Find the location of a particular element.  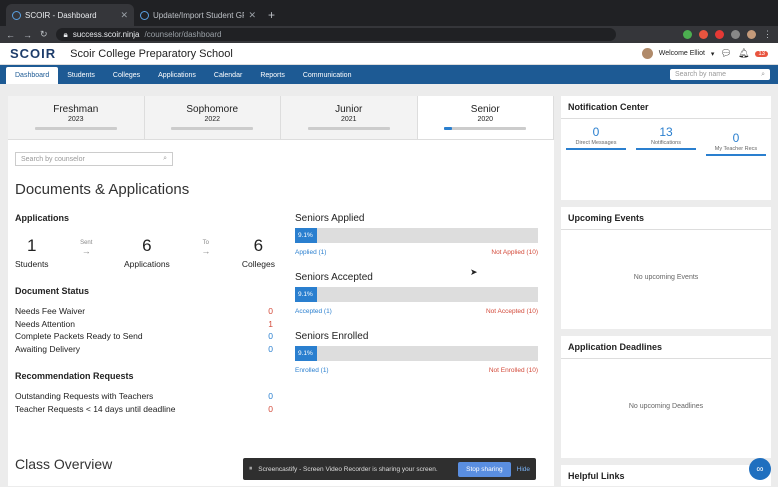

welcome-menu: Welcome Elliot is located at coordinates (682, 53).